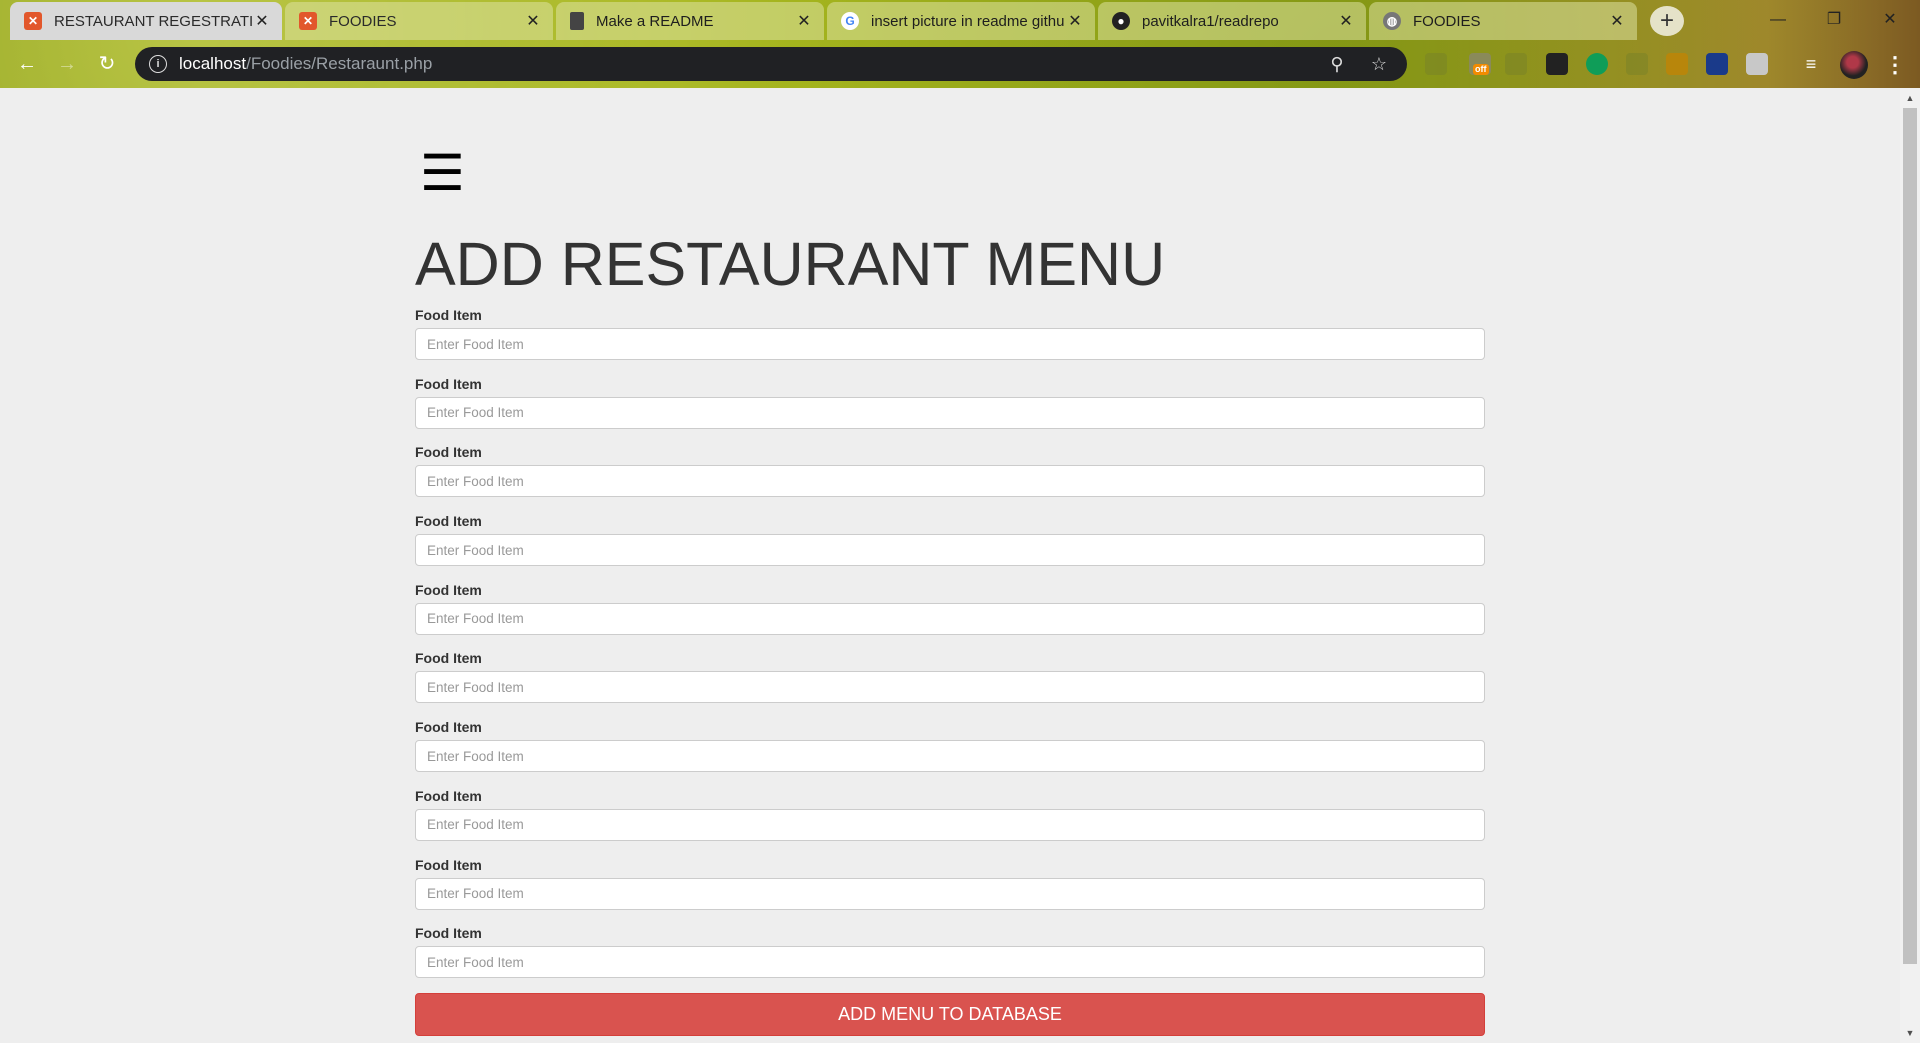 The image size is (1920, 1043). Describe the element at coordinates (1121, 21) in the screenshot. I see `github-icon: ●` at that location.